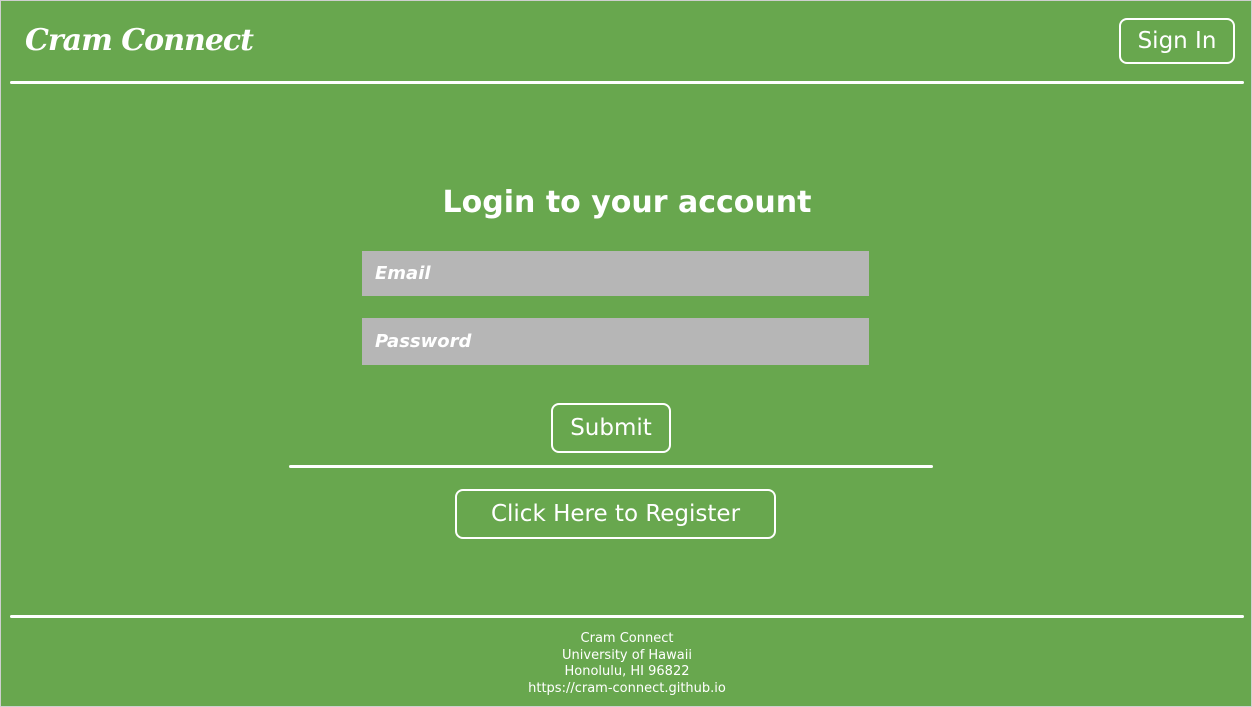  What do you see at coordinates (139, 41) in the screenshot?
I see `brand-logo: Cram Connect` at bounding box center [139, 41].